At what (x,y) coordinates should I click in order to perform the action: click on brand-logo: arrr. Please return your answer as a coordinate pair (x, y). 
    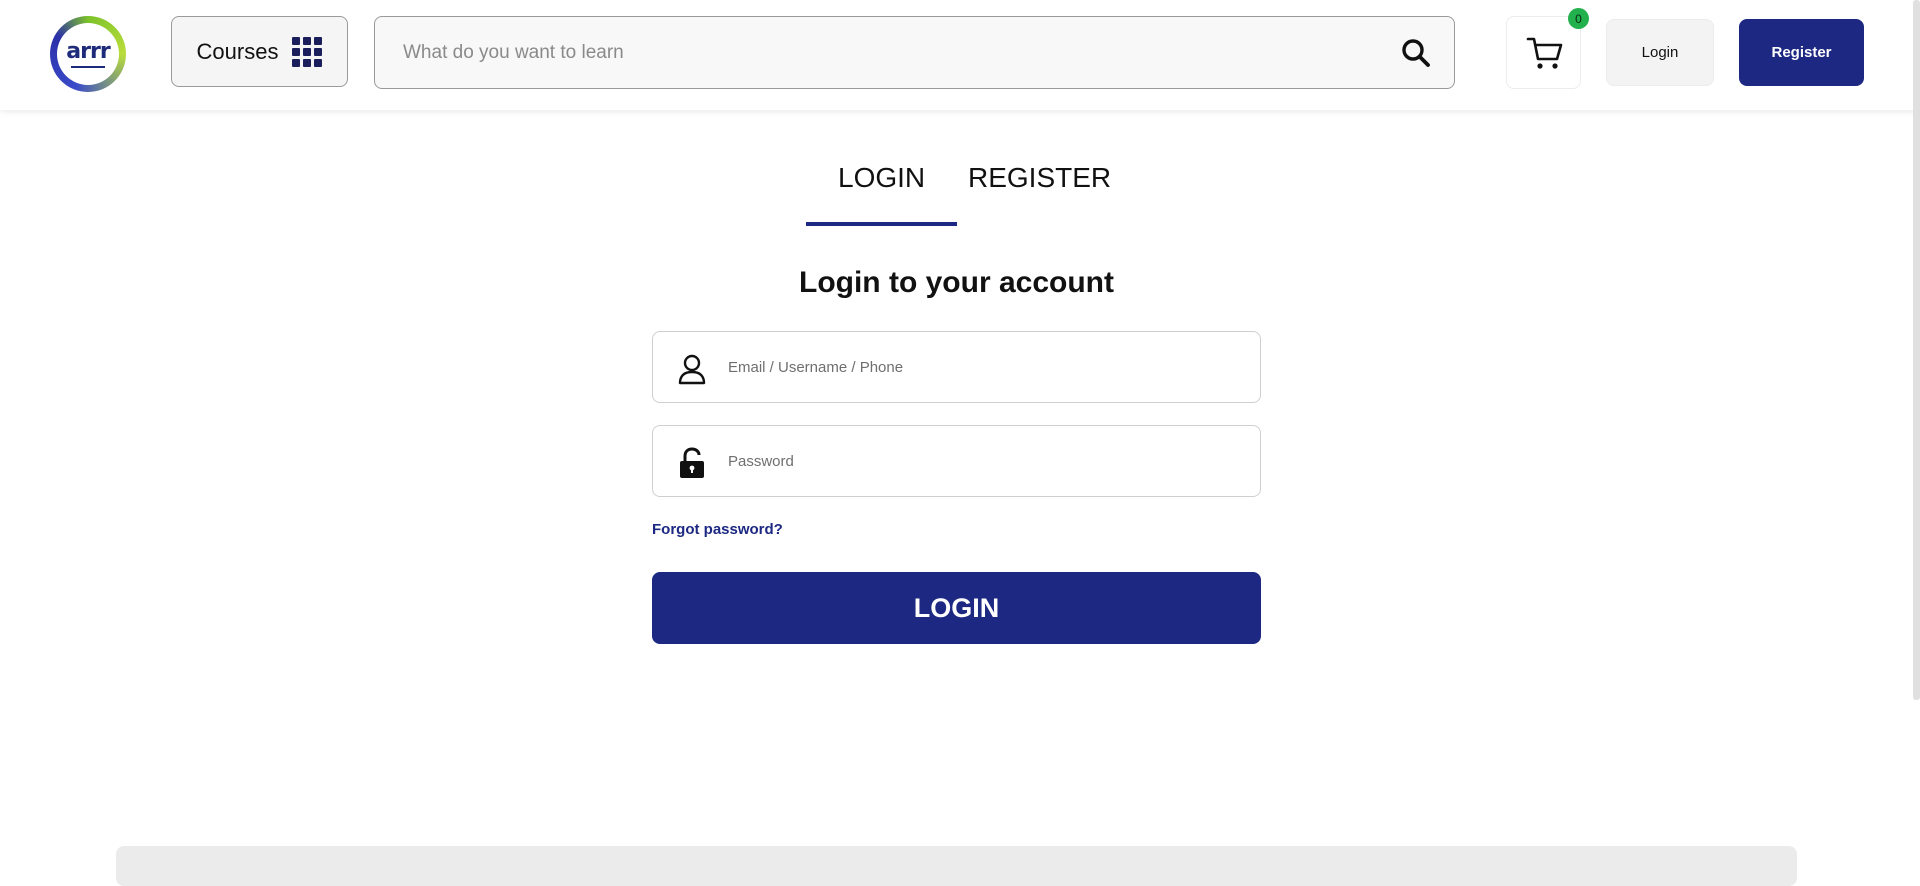
    Looking at the image, I should click on (88, 54).